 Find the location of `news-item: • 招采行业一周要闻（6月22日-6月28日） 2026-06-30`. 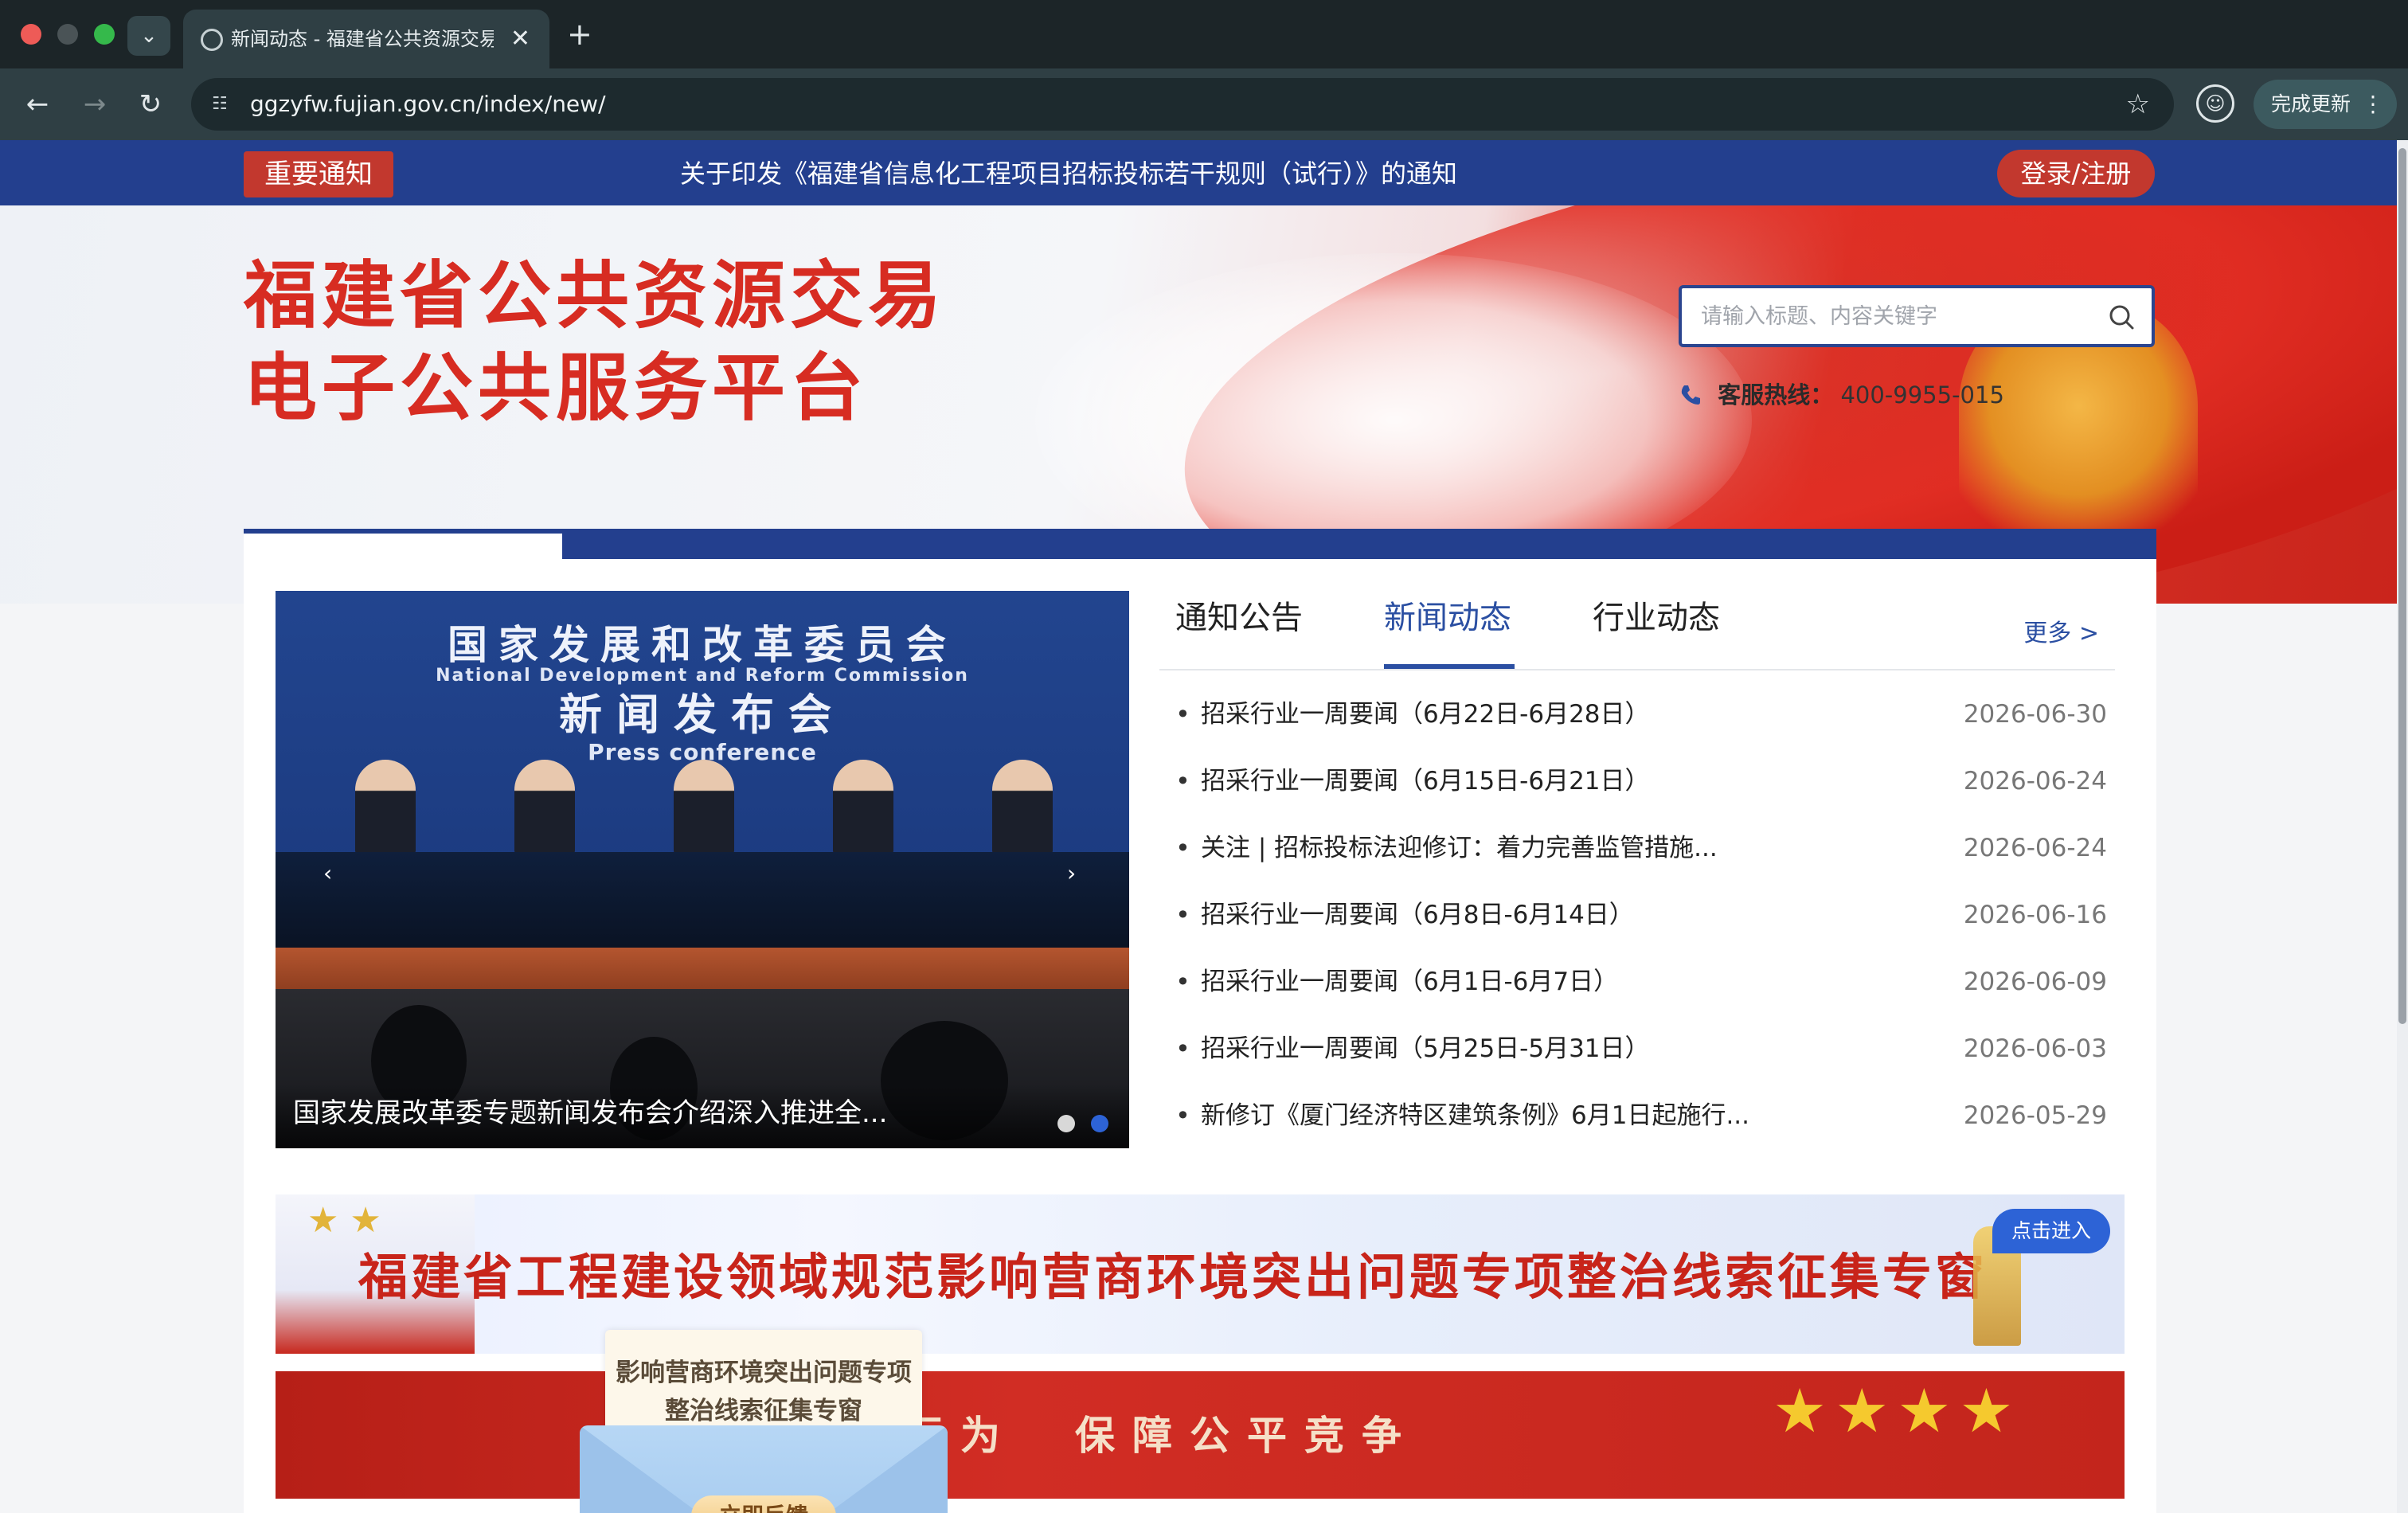

news-item: • 招采行业一周要闻（6月22日-6月28日） 2026-06-30 is located at coordinates (1642, 729).